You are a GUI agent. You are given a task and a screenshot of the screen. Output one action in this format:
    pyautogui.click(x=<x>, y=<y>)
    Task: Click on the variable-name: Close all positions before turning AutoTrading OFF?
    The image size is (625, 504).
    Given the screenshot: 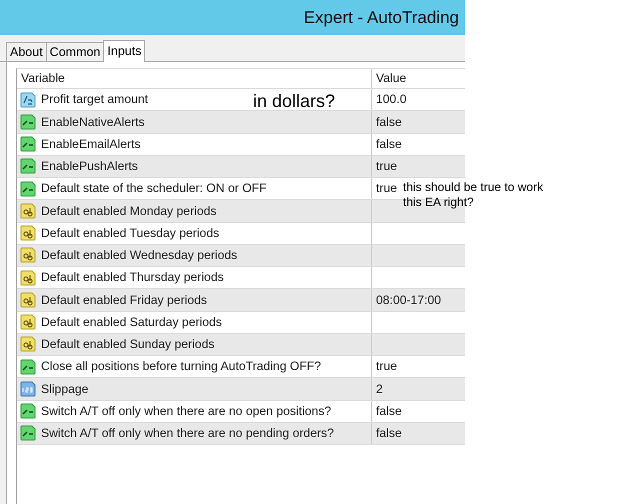 What is the action you would take?
    pyautogui.click(x=181, y=367)
    